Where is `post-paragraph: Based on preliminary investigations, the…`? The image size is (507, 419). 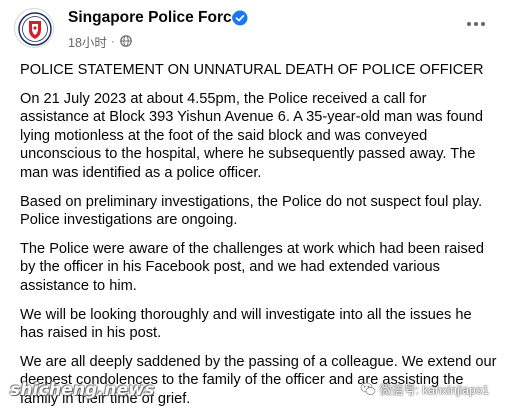
post-paragraph: Based on preliminary investigations, the… is located at coordinates (251, 211).